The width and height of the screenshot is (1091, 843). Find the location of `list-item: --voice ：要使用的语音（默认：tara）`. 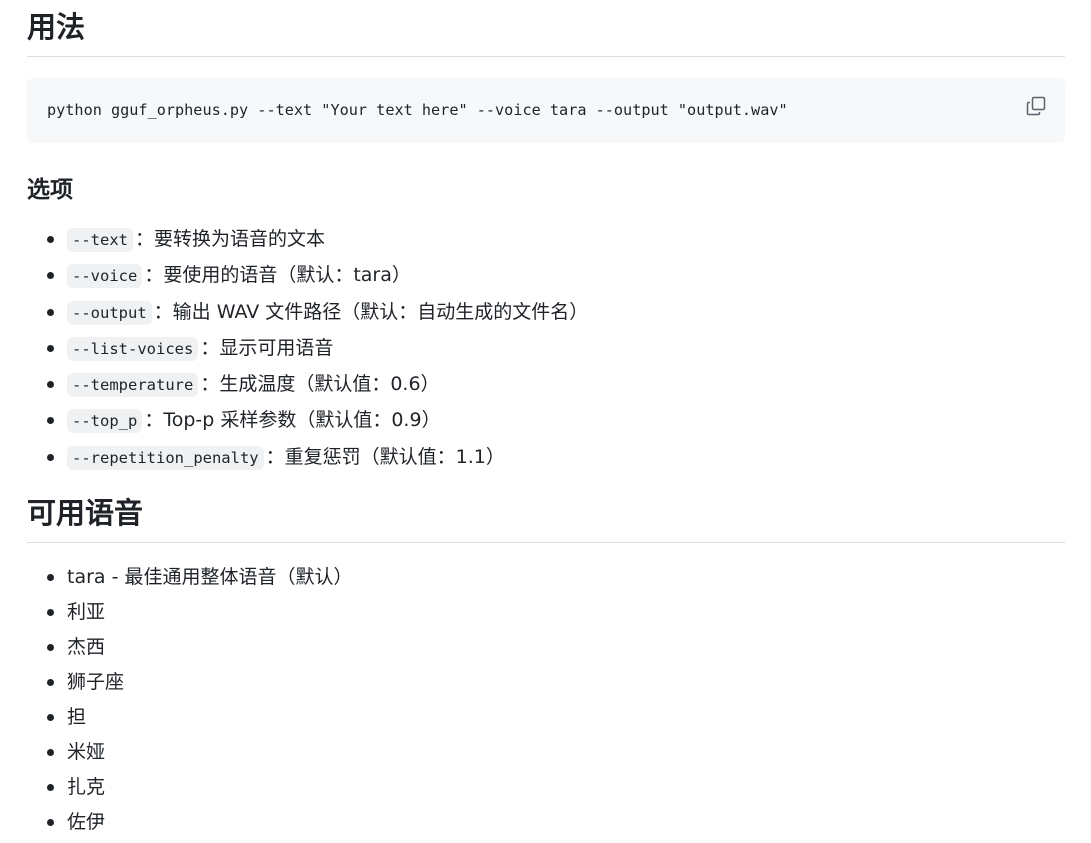

list-item: --voice ：要使用的语音（默认：tara） is located at coordinates (556, 275).